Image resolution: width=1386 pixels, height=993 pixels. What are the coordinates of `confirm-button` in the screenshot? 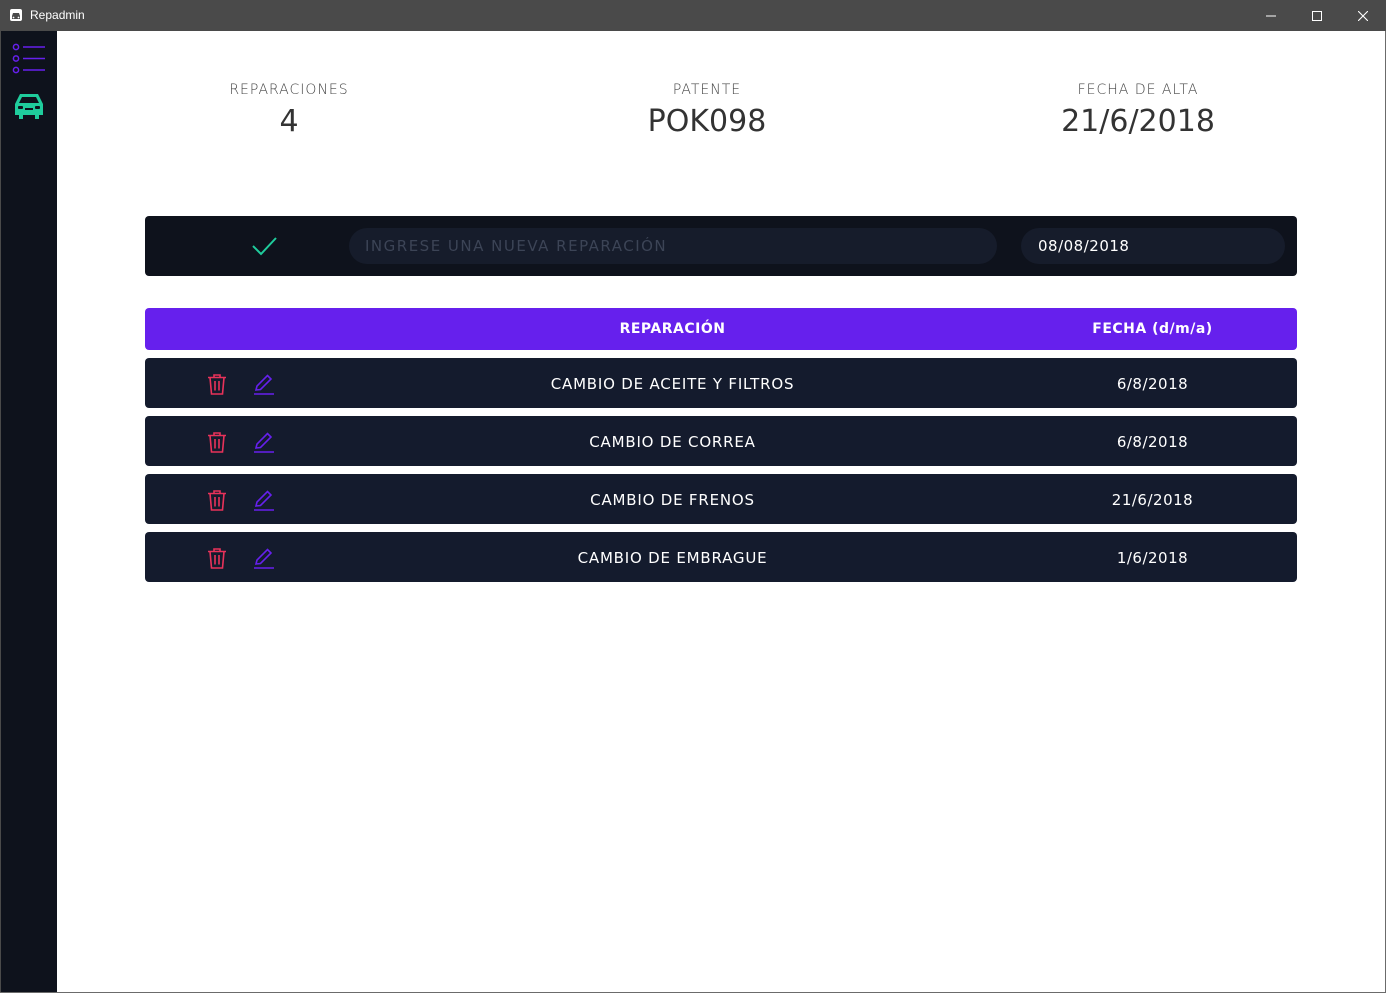 It's located at (264, 246).